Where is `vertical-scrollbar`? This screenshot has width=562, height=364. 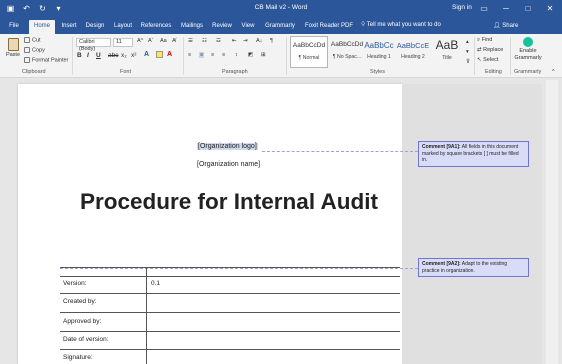
vertical-scrollbar is located at coordinates (552, 222).